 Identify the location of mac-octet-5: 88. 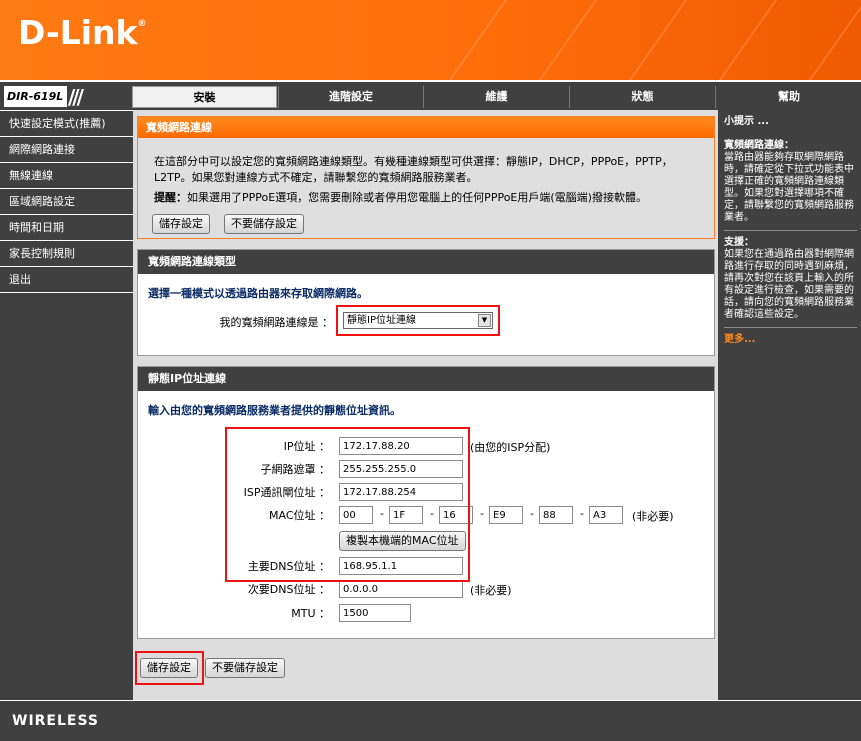
(556, 515).